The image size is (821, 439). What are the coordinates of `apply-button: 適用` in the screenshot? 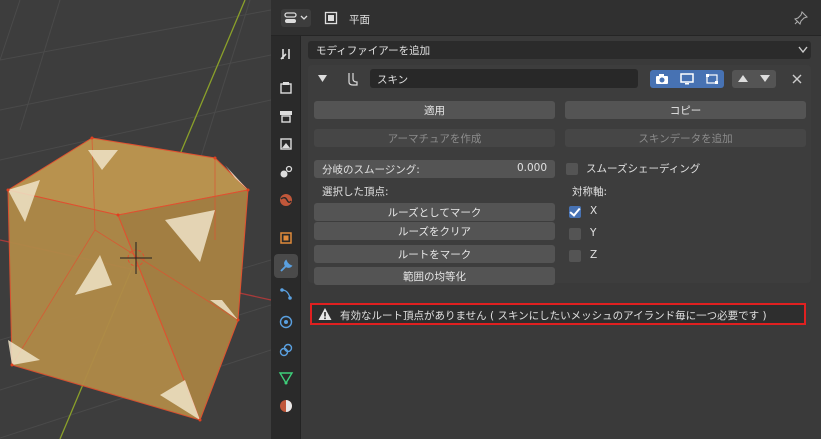 It's located at (434, 110).